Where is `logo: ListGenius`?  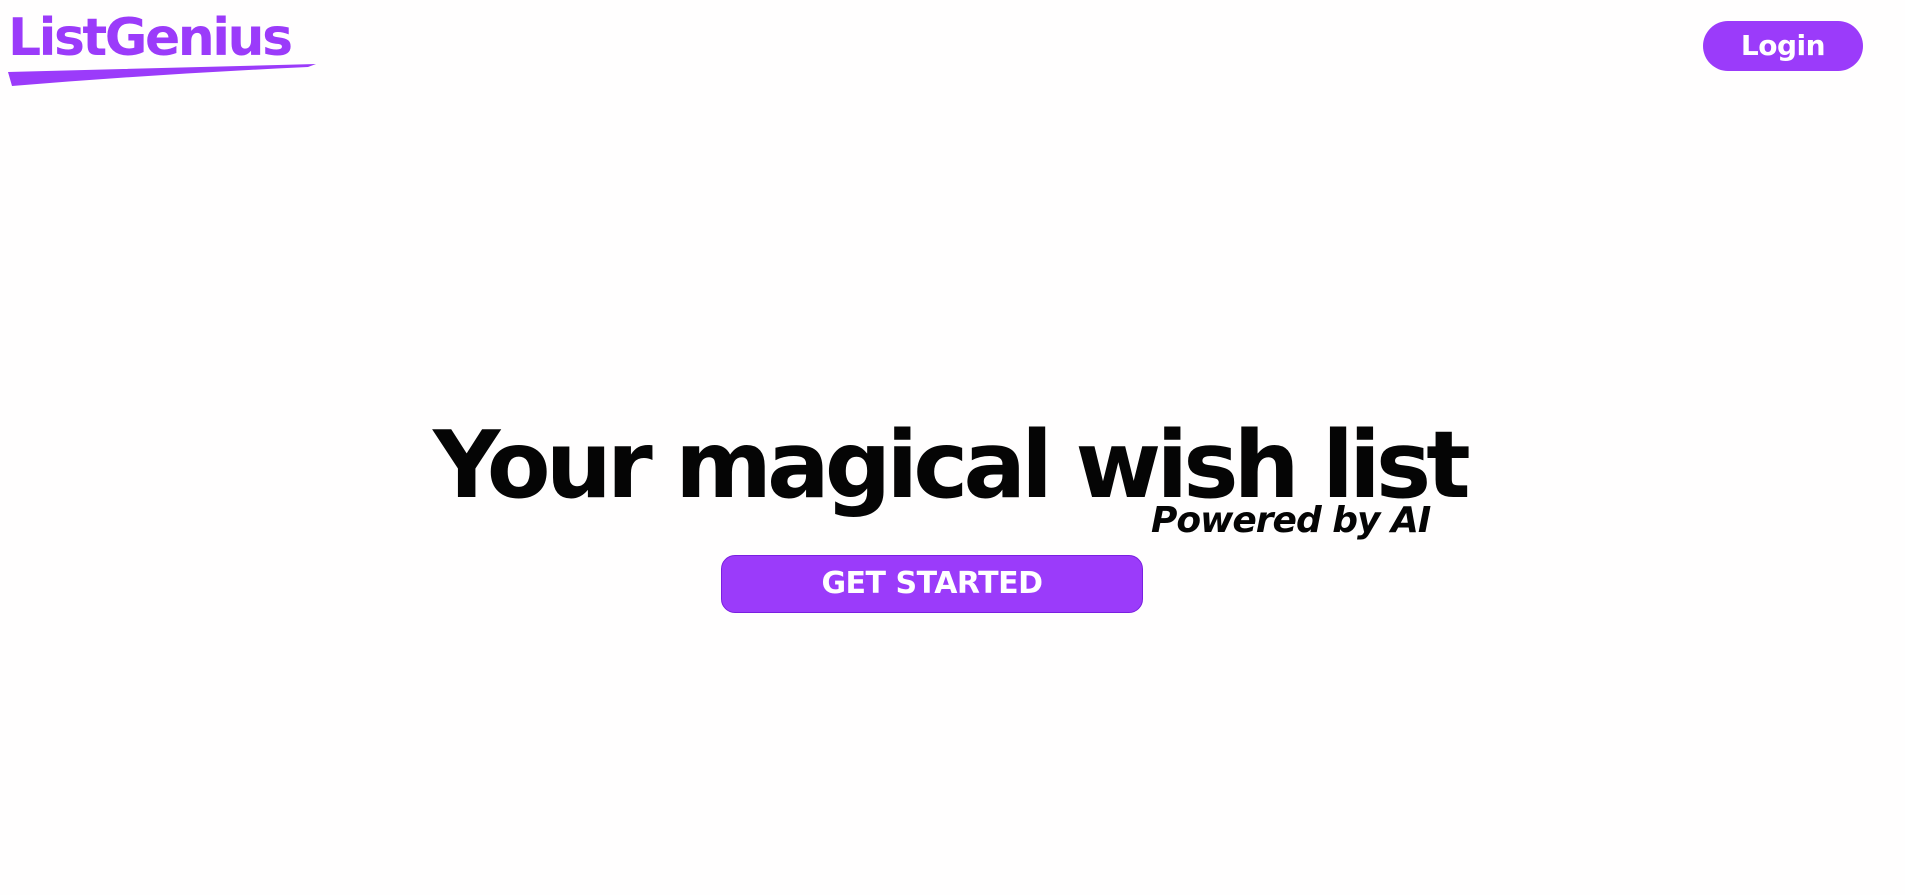
logo: ListGenius is located at coordinates (173, 46).